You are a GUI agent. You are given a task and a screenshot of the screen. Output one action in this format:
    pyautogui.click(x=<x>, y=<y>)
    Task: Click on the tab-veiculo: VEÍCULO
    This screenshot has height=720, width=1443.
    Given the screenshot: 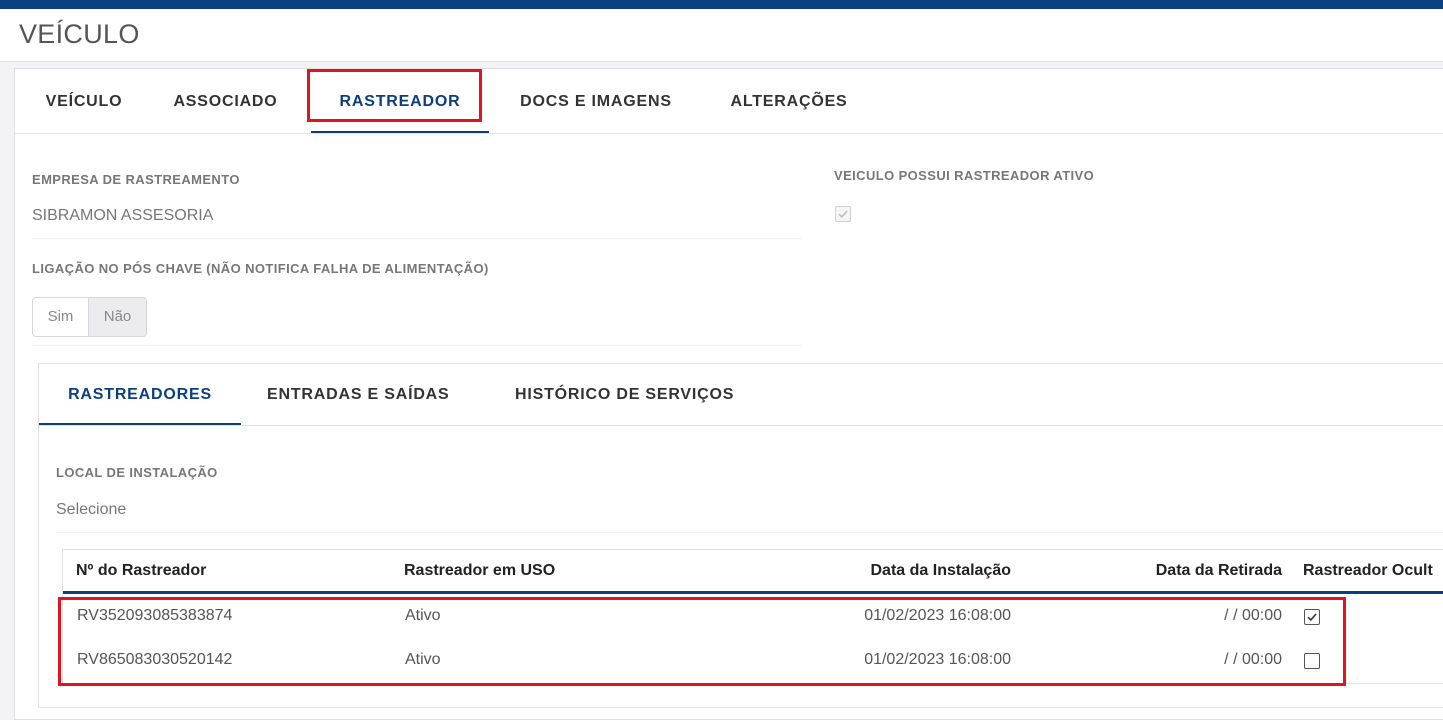 What is the action you would take?
    pyautogui.click(x=84, y=101)
    